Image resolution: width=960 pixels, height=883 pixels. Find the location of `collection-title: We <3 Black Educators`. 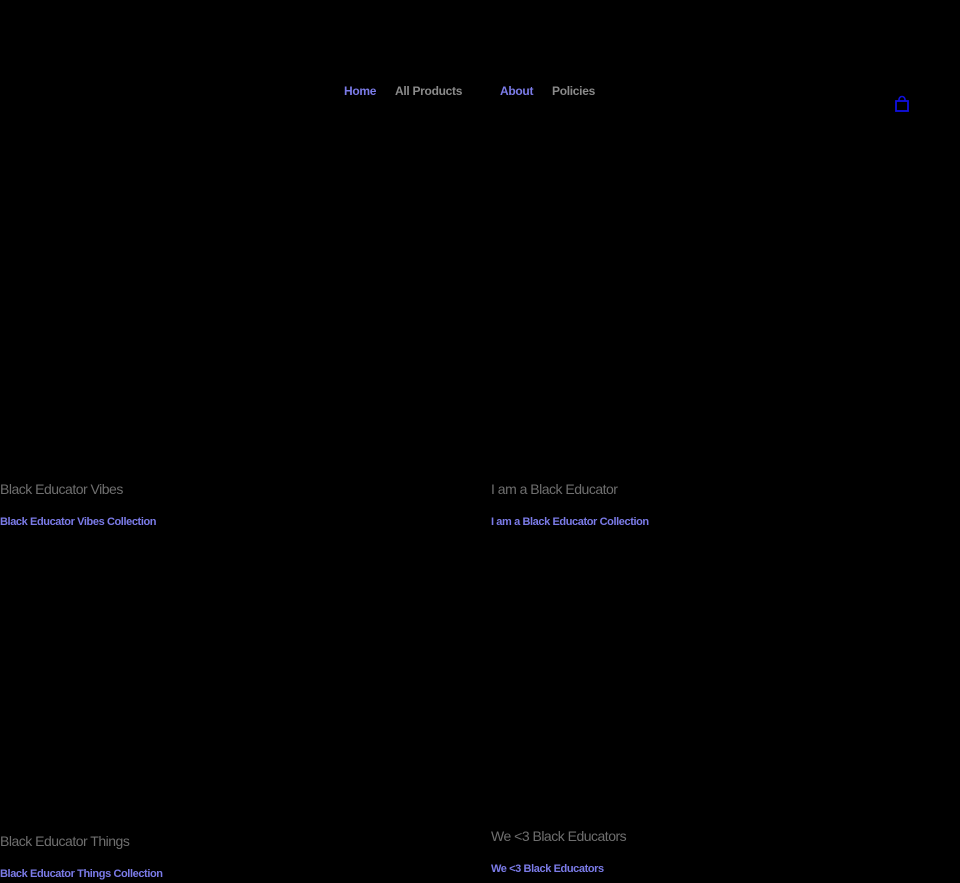

collection-title: We <3 Black Educators is located at coordinates (559, 836).